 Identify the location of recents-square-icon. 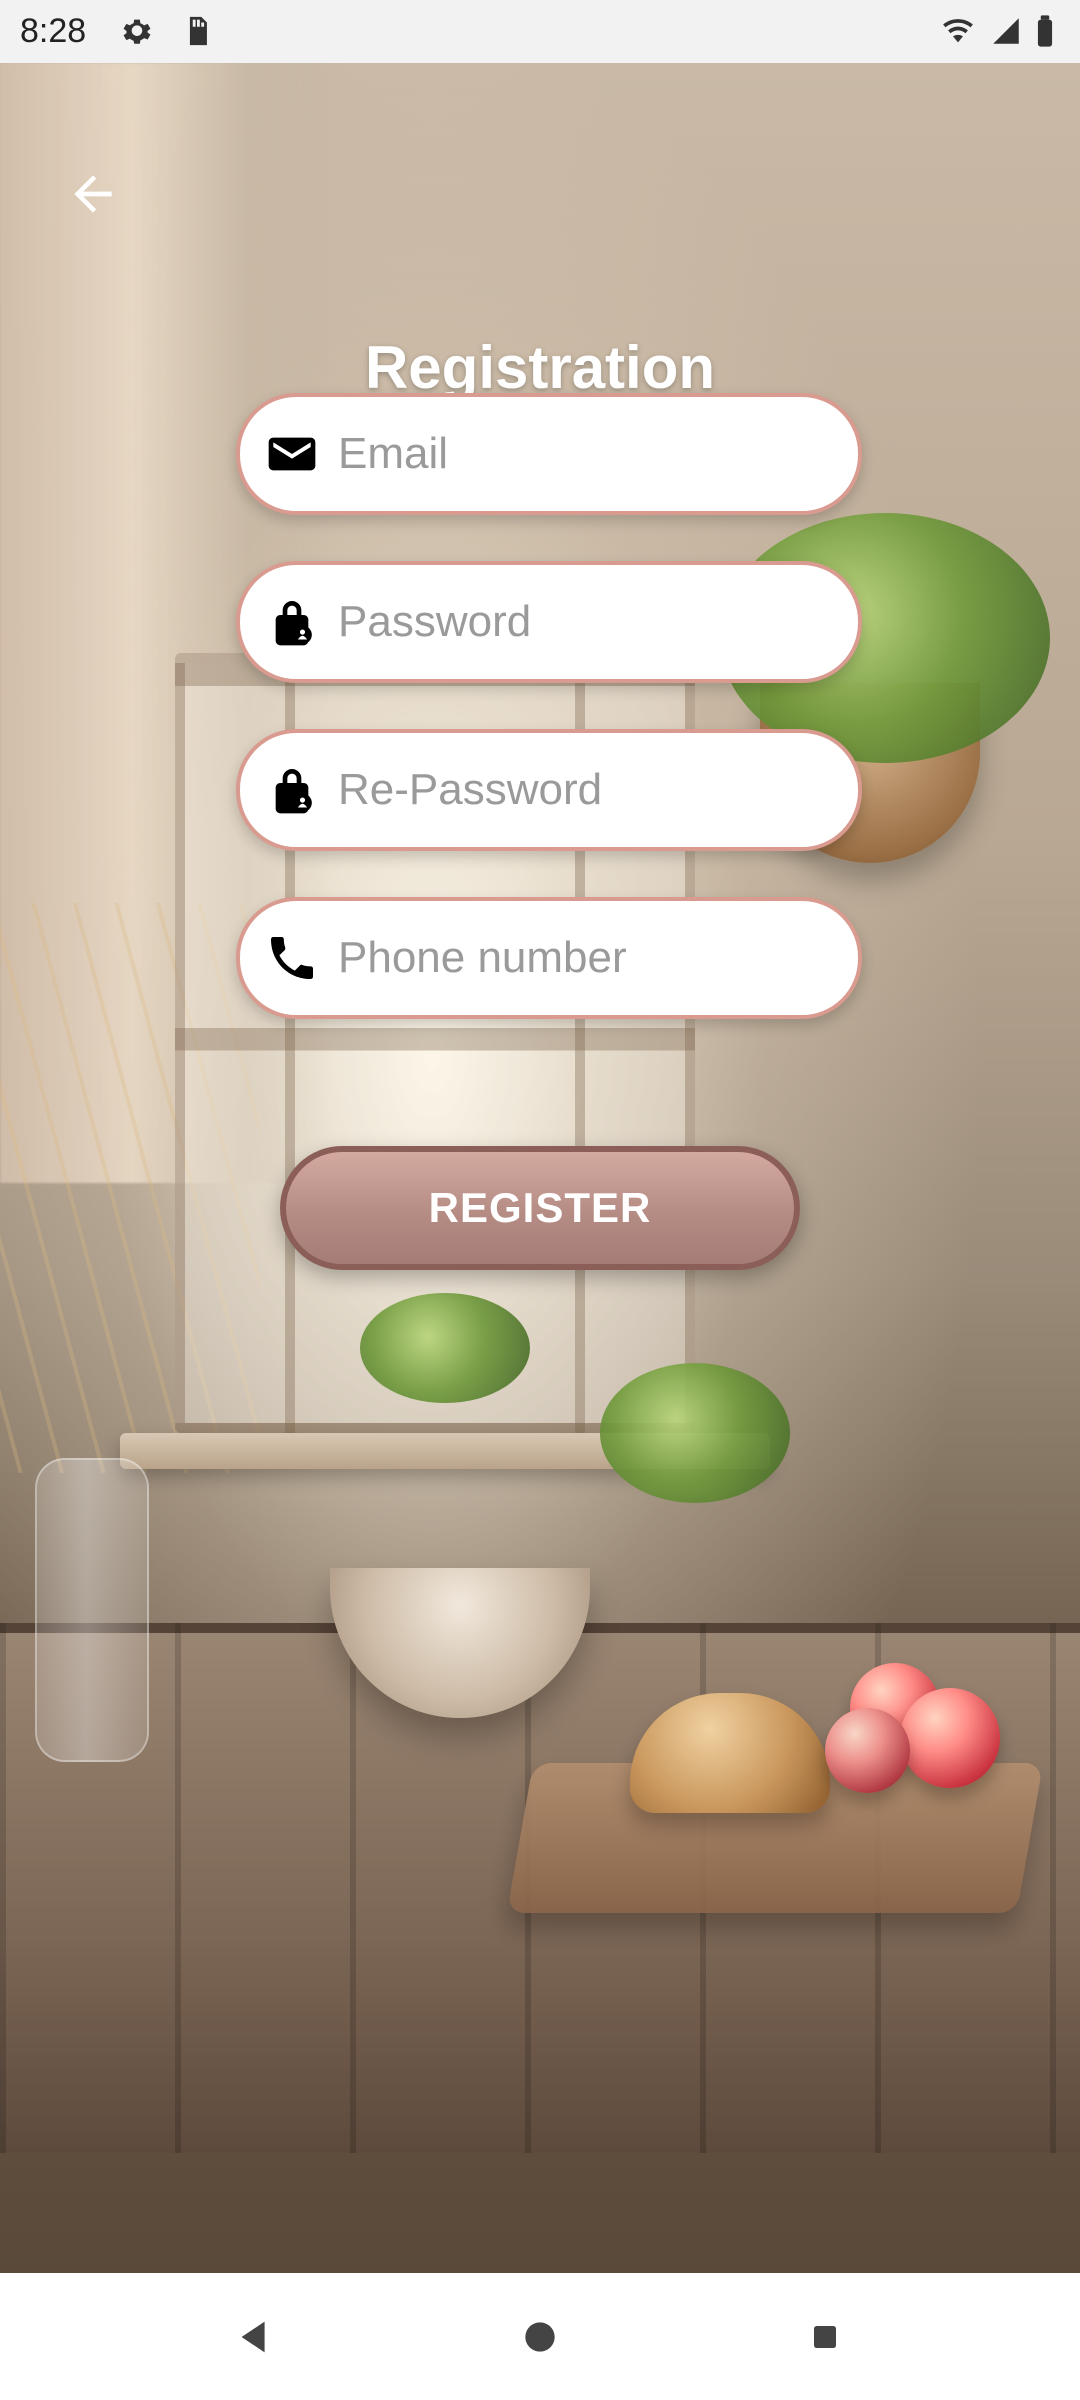
(825, 2337).